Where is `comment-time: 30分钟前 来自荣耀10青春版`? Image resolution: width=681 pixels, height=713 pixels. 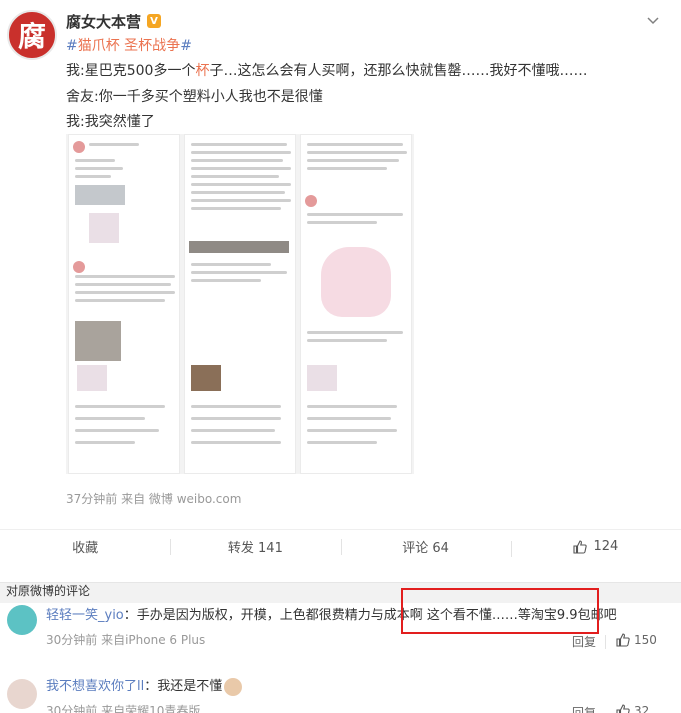
comment-time: 30分钟前 来自荣耀10青春版 is located at coordinates (123, 708).